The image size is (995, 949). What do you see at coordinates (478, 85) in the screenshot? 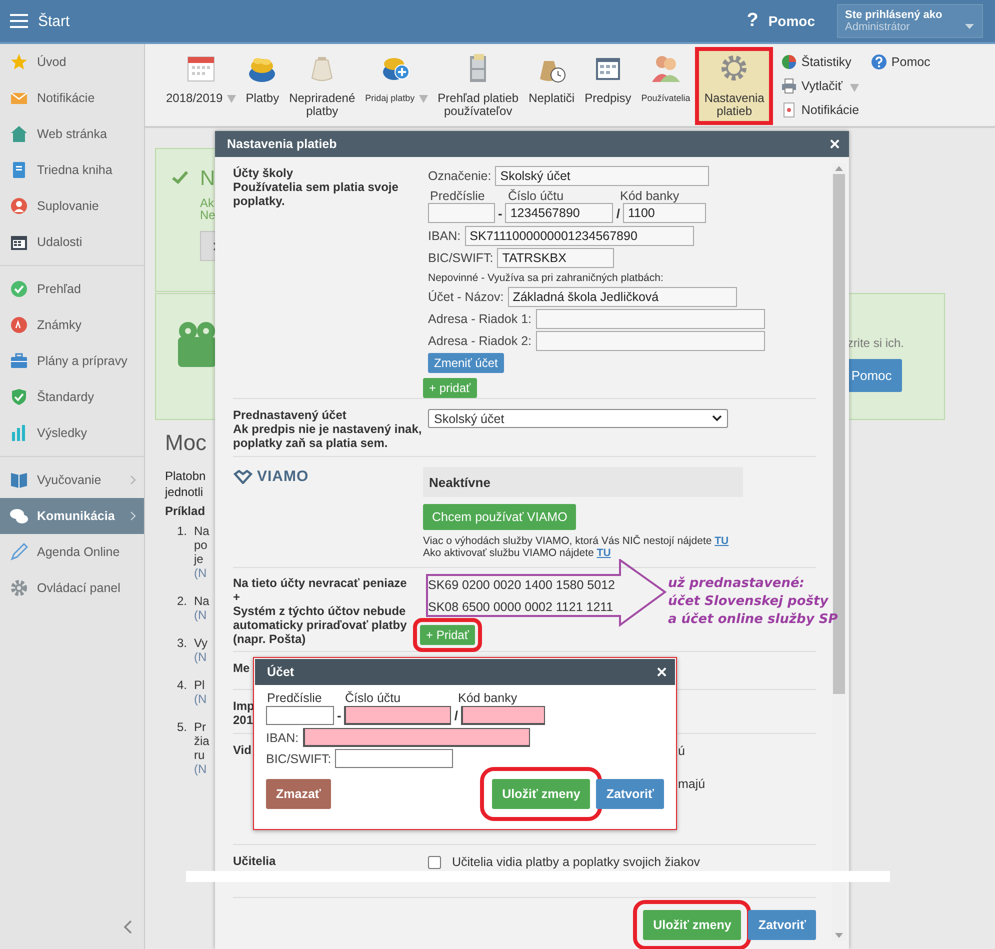
I see `toolbar-button: Prehľad platieb používateľov` at bounding box center [478, 85].